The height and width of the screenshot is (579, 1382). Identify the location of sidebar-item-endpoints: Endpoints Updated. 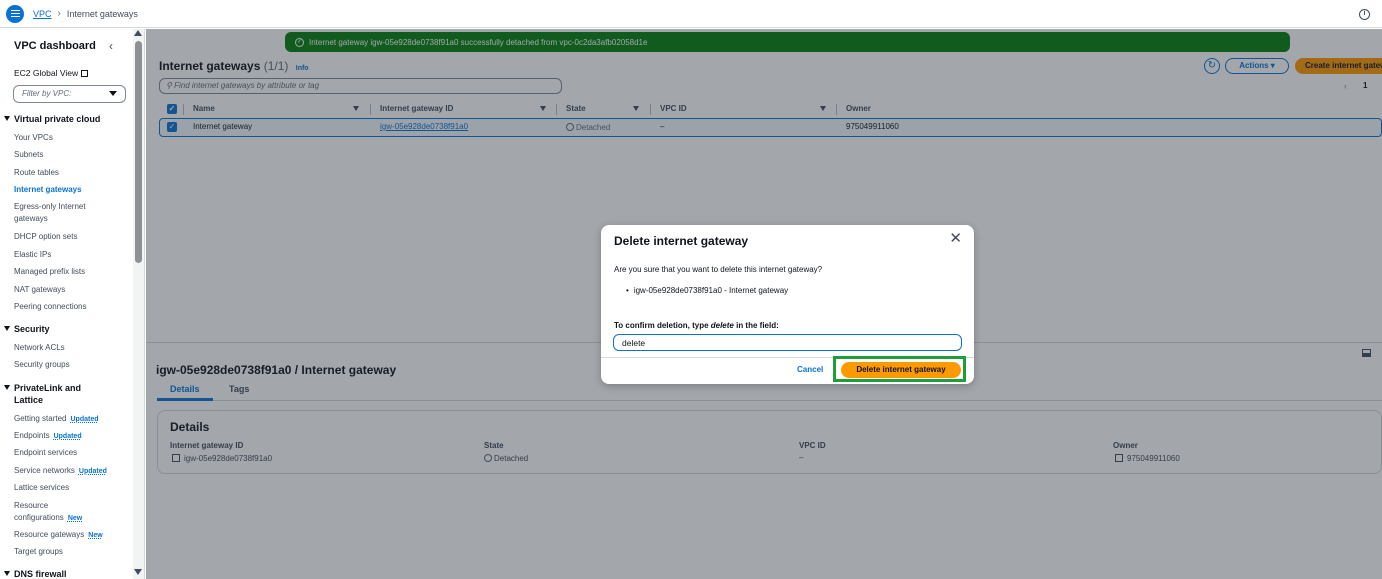
(48, 436).